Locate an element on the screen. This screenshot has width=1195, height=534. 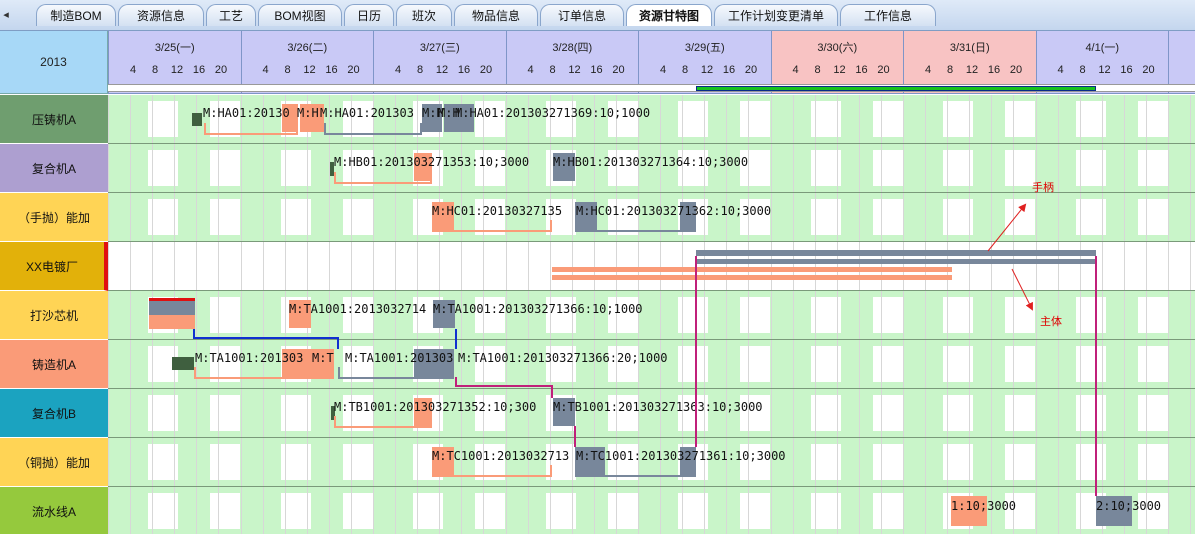
task-label: M:TA1001:2013032714 is located at coordinates (358, 309).